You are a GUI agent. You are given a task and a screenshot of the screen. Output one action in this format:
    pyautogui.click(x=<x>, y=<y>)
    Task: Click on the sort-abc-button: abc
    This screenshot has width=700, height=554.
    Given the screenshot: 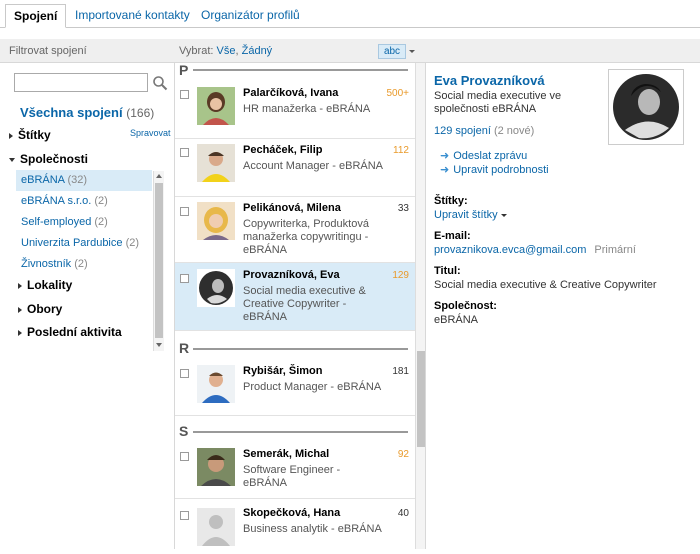 What is the action you would take?
    pyautogui.click(x=392, y=51)
    